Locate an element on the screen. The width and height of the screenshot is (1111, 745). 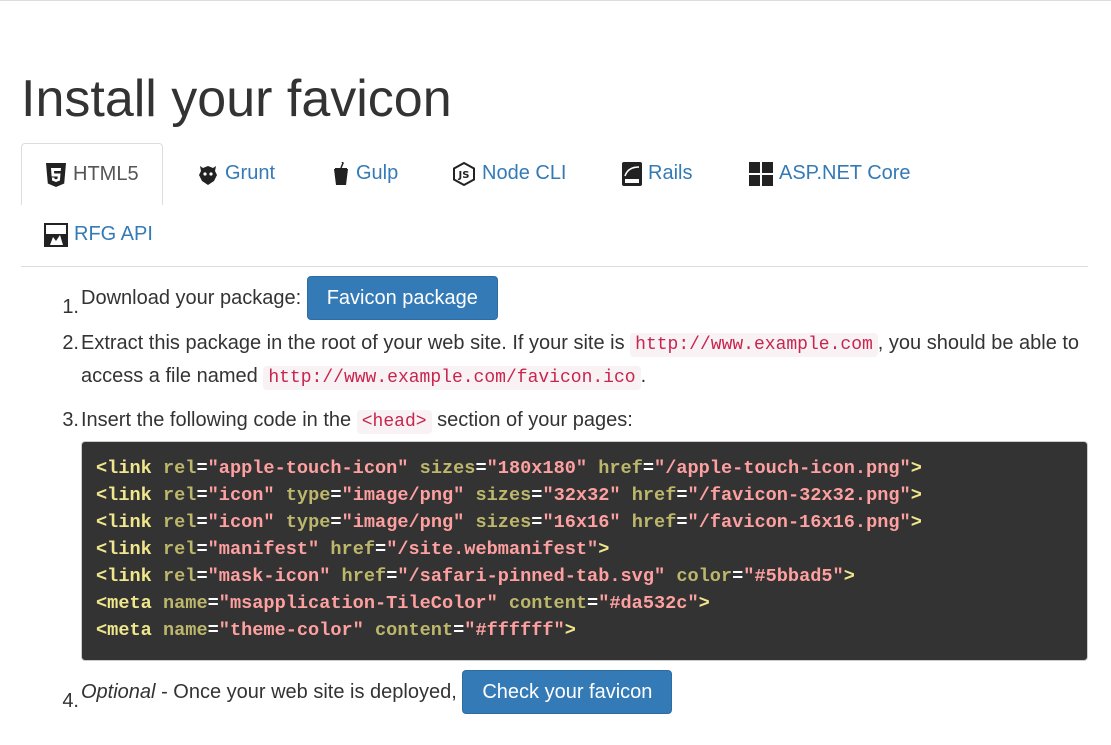
gulp-icon is located at coordinates (341, 173).